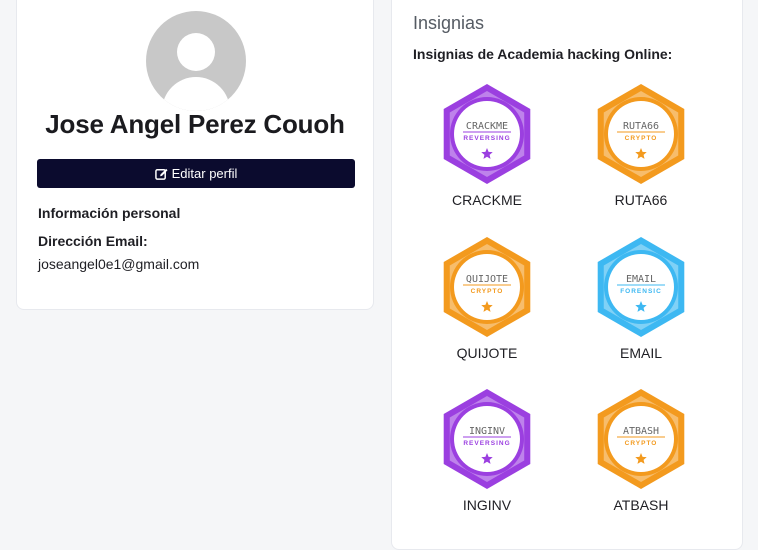  I want to click on badge-label: CRACKME, so click(486, 200).